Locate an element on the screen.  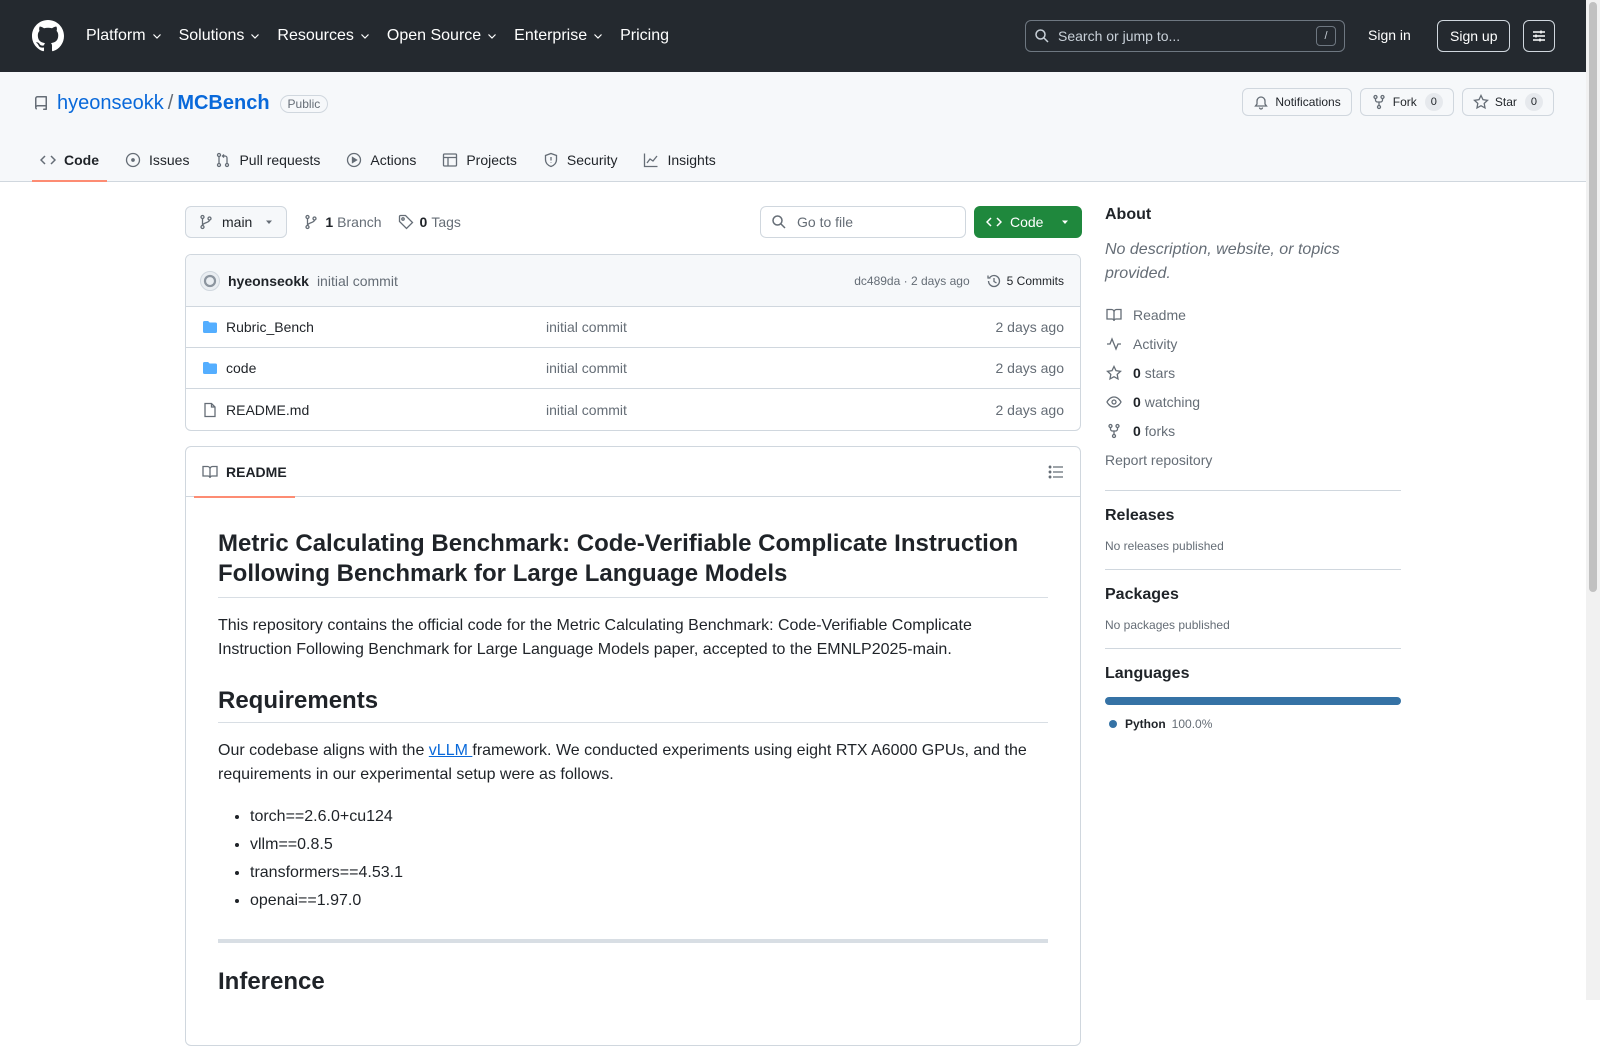
tab-issues-label: Issues is located at coordinates (169, 160).